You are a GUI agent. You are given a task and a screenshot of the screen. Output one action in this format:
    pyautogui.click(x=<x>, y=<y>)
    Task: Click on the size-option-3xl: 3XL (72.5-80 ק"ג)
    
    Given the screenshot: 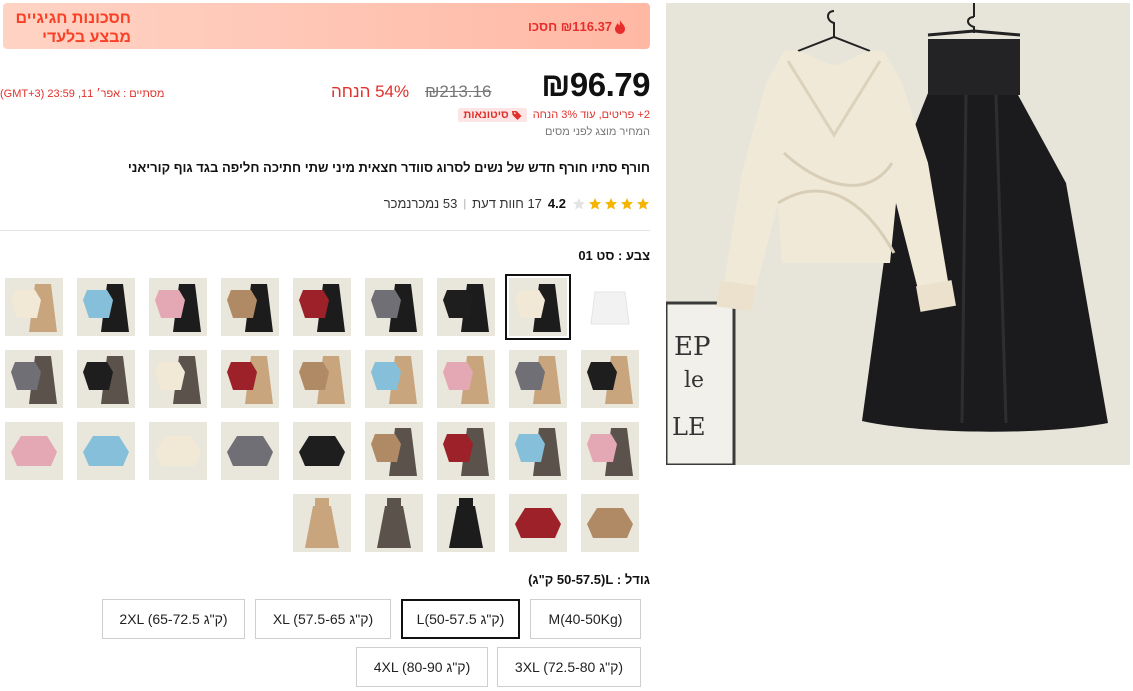 What is the action you would take?
    pyautogui.click(x=569, y=667)
    